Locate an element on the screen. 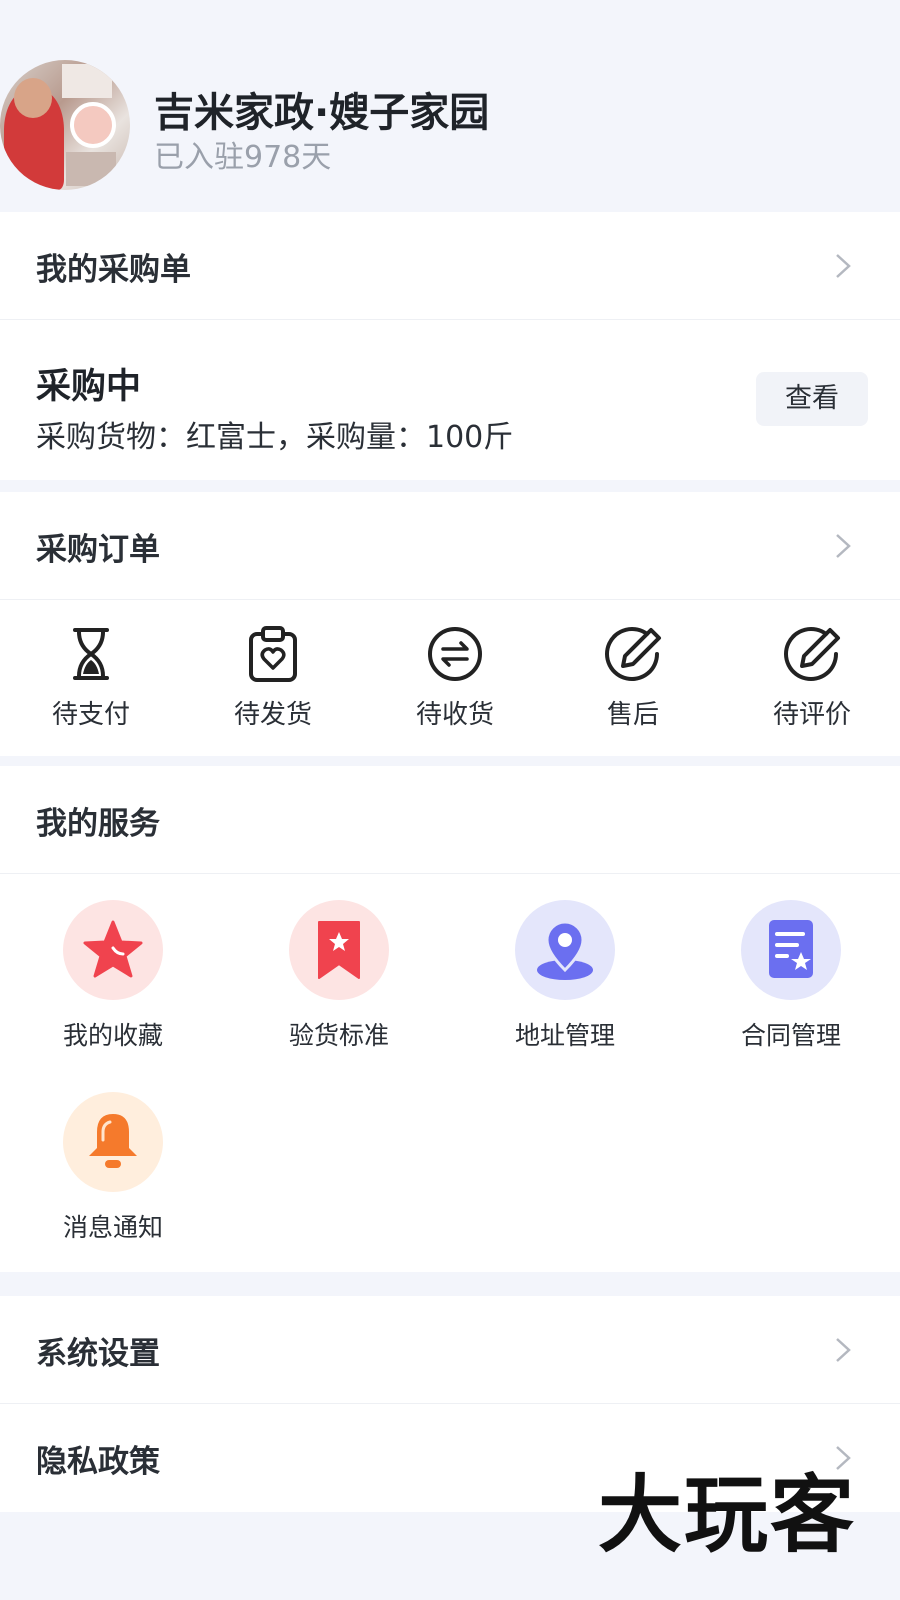 The width and height of the screenshot is (900, 1600). order-pending-payment: 待支付 is located at coordinates (91, 684).